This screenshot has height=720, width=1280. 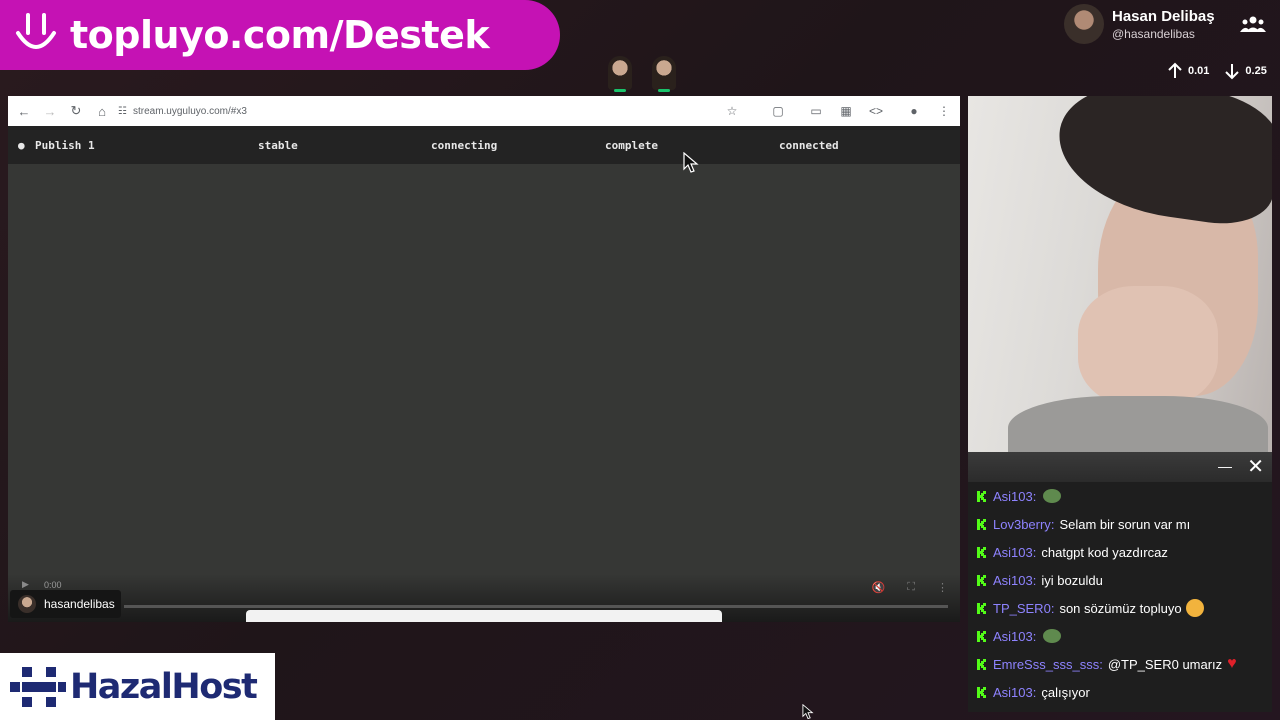 What do you see at coordinates (1216, 71) in the screenshot?
I see `network-stats: 0.01 0.25` at bounding box center [1216, 71].